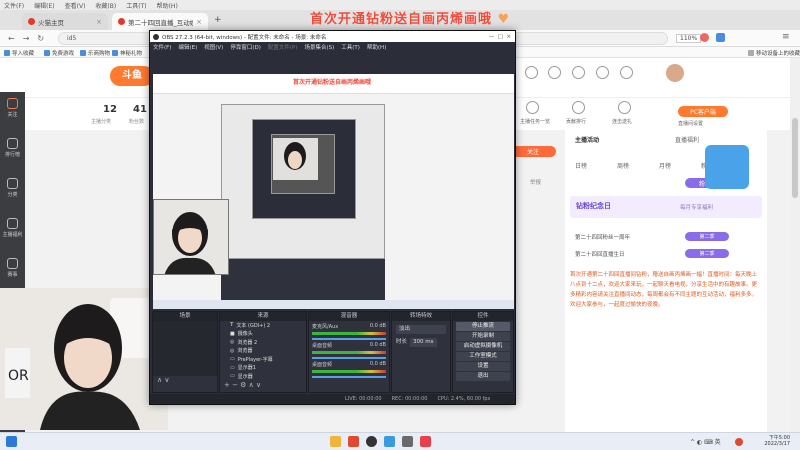 This screenshot has width=800, height=450. I want to click on stat-label: 粉丝数, so click(137, 122).